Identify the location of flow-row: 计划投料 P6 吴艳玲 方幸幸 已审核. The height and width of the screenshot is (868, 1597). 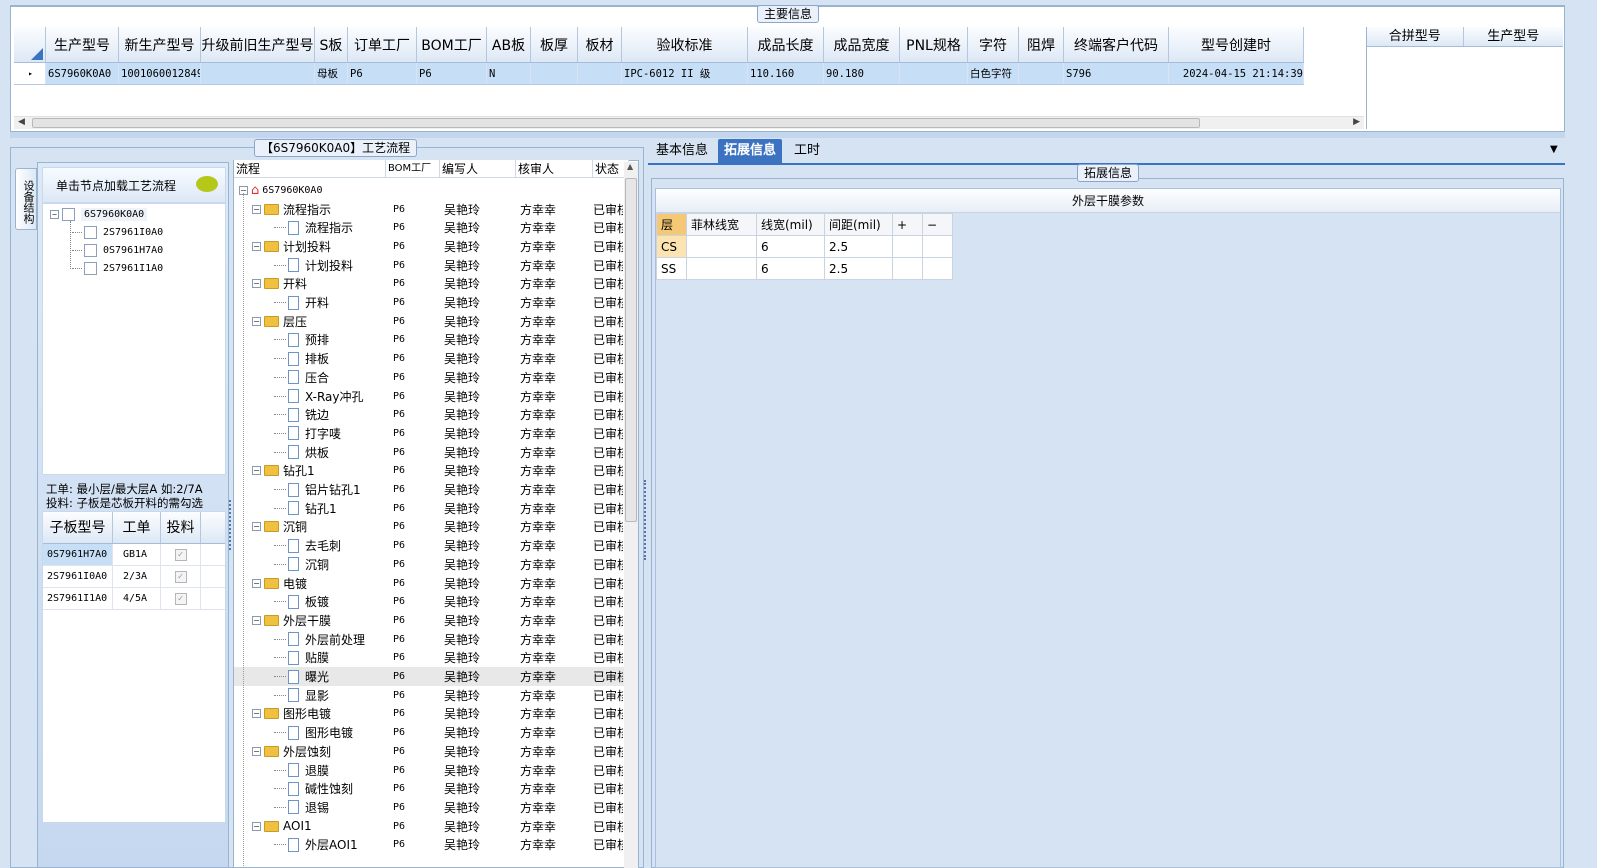
(429, 265).